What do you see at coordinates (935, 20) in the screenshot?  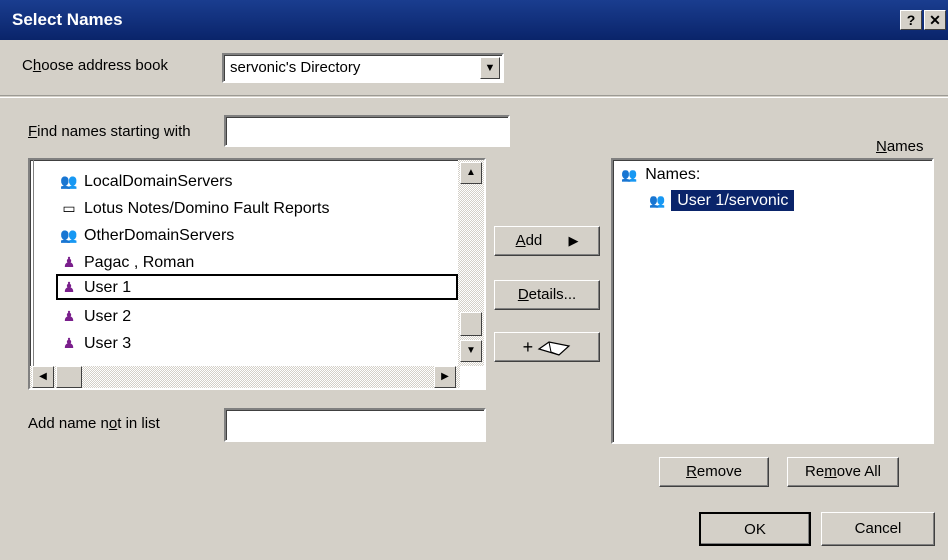 I see `close-button: ✕` at bounding box center [935, 20].